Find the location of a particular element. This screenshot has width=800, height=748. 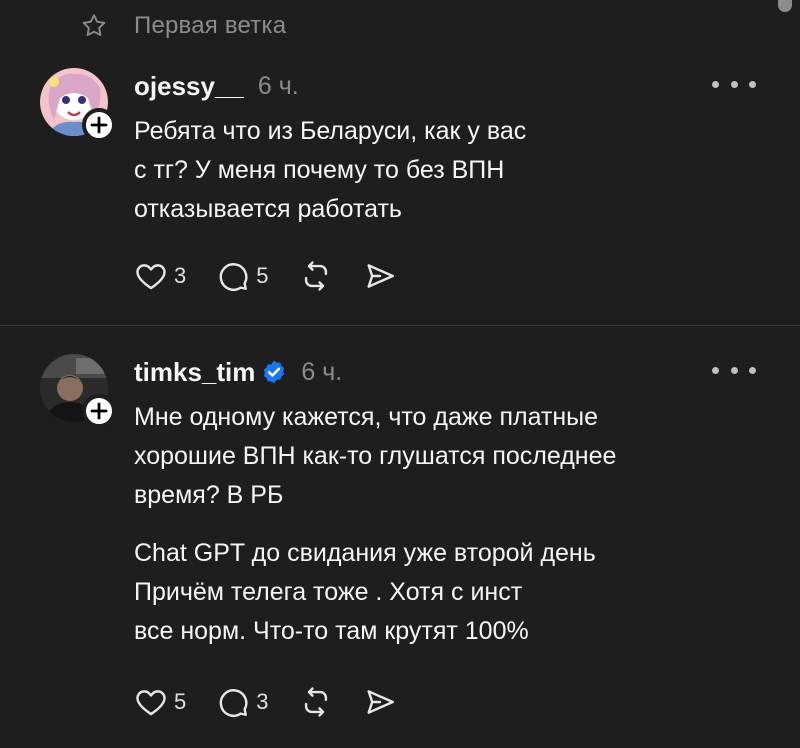

thread-header: Первая ветка is located at coordinates (183, 26).